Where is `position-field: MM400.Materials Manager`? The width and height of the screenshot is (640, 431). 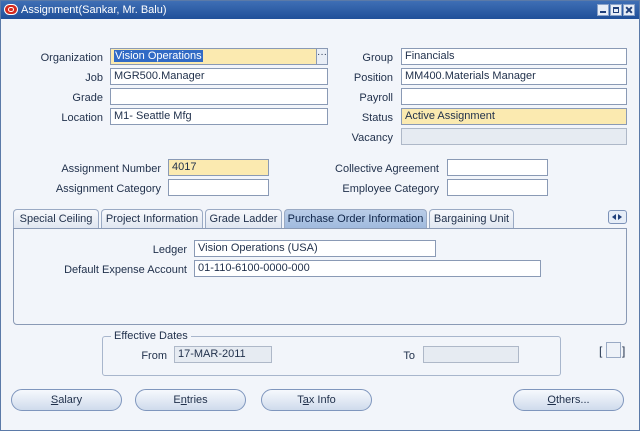 position-field: MM400.Materials Manager is located at coordinates (514, 76).